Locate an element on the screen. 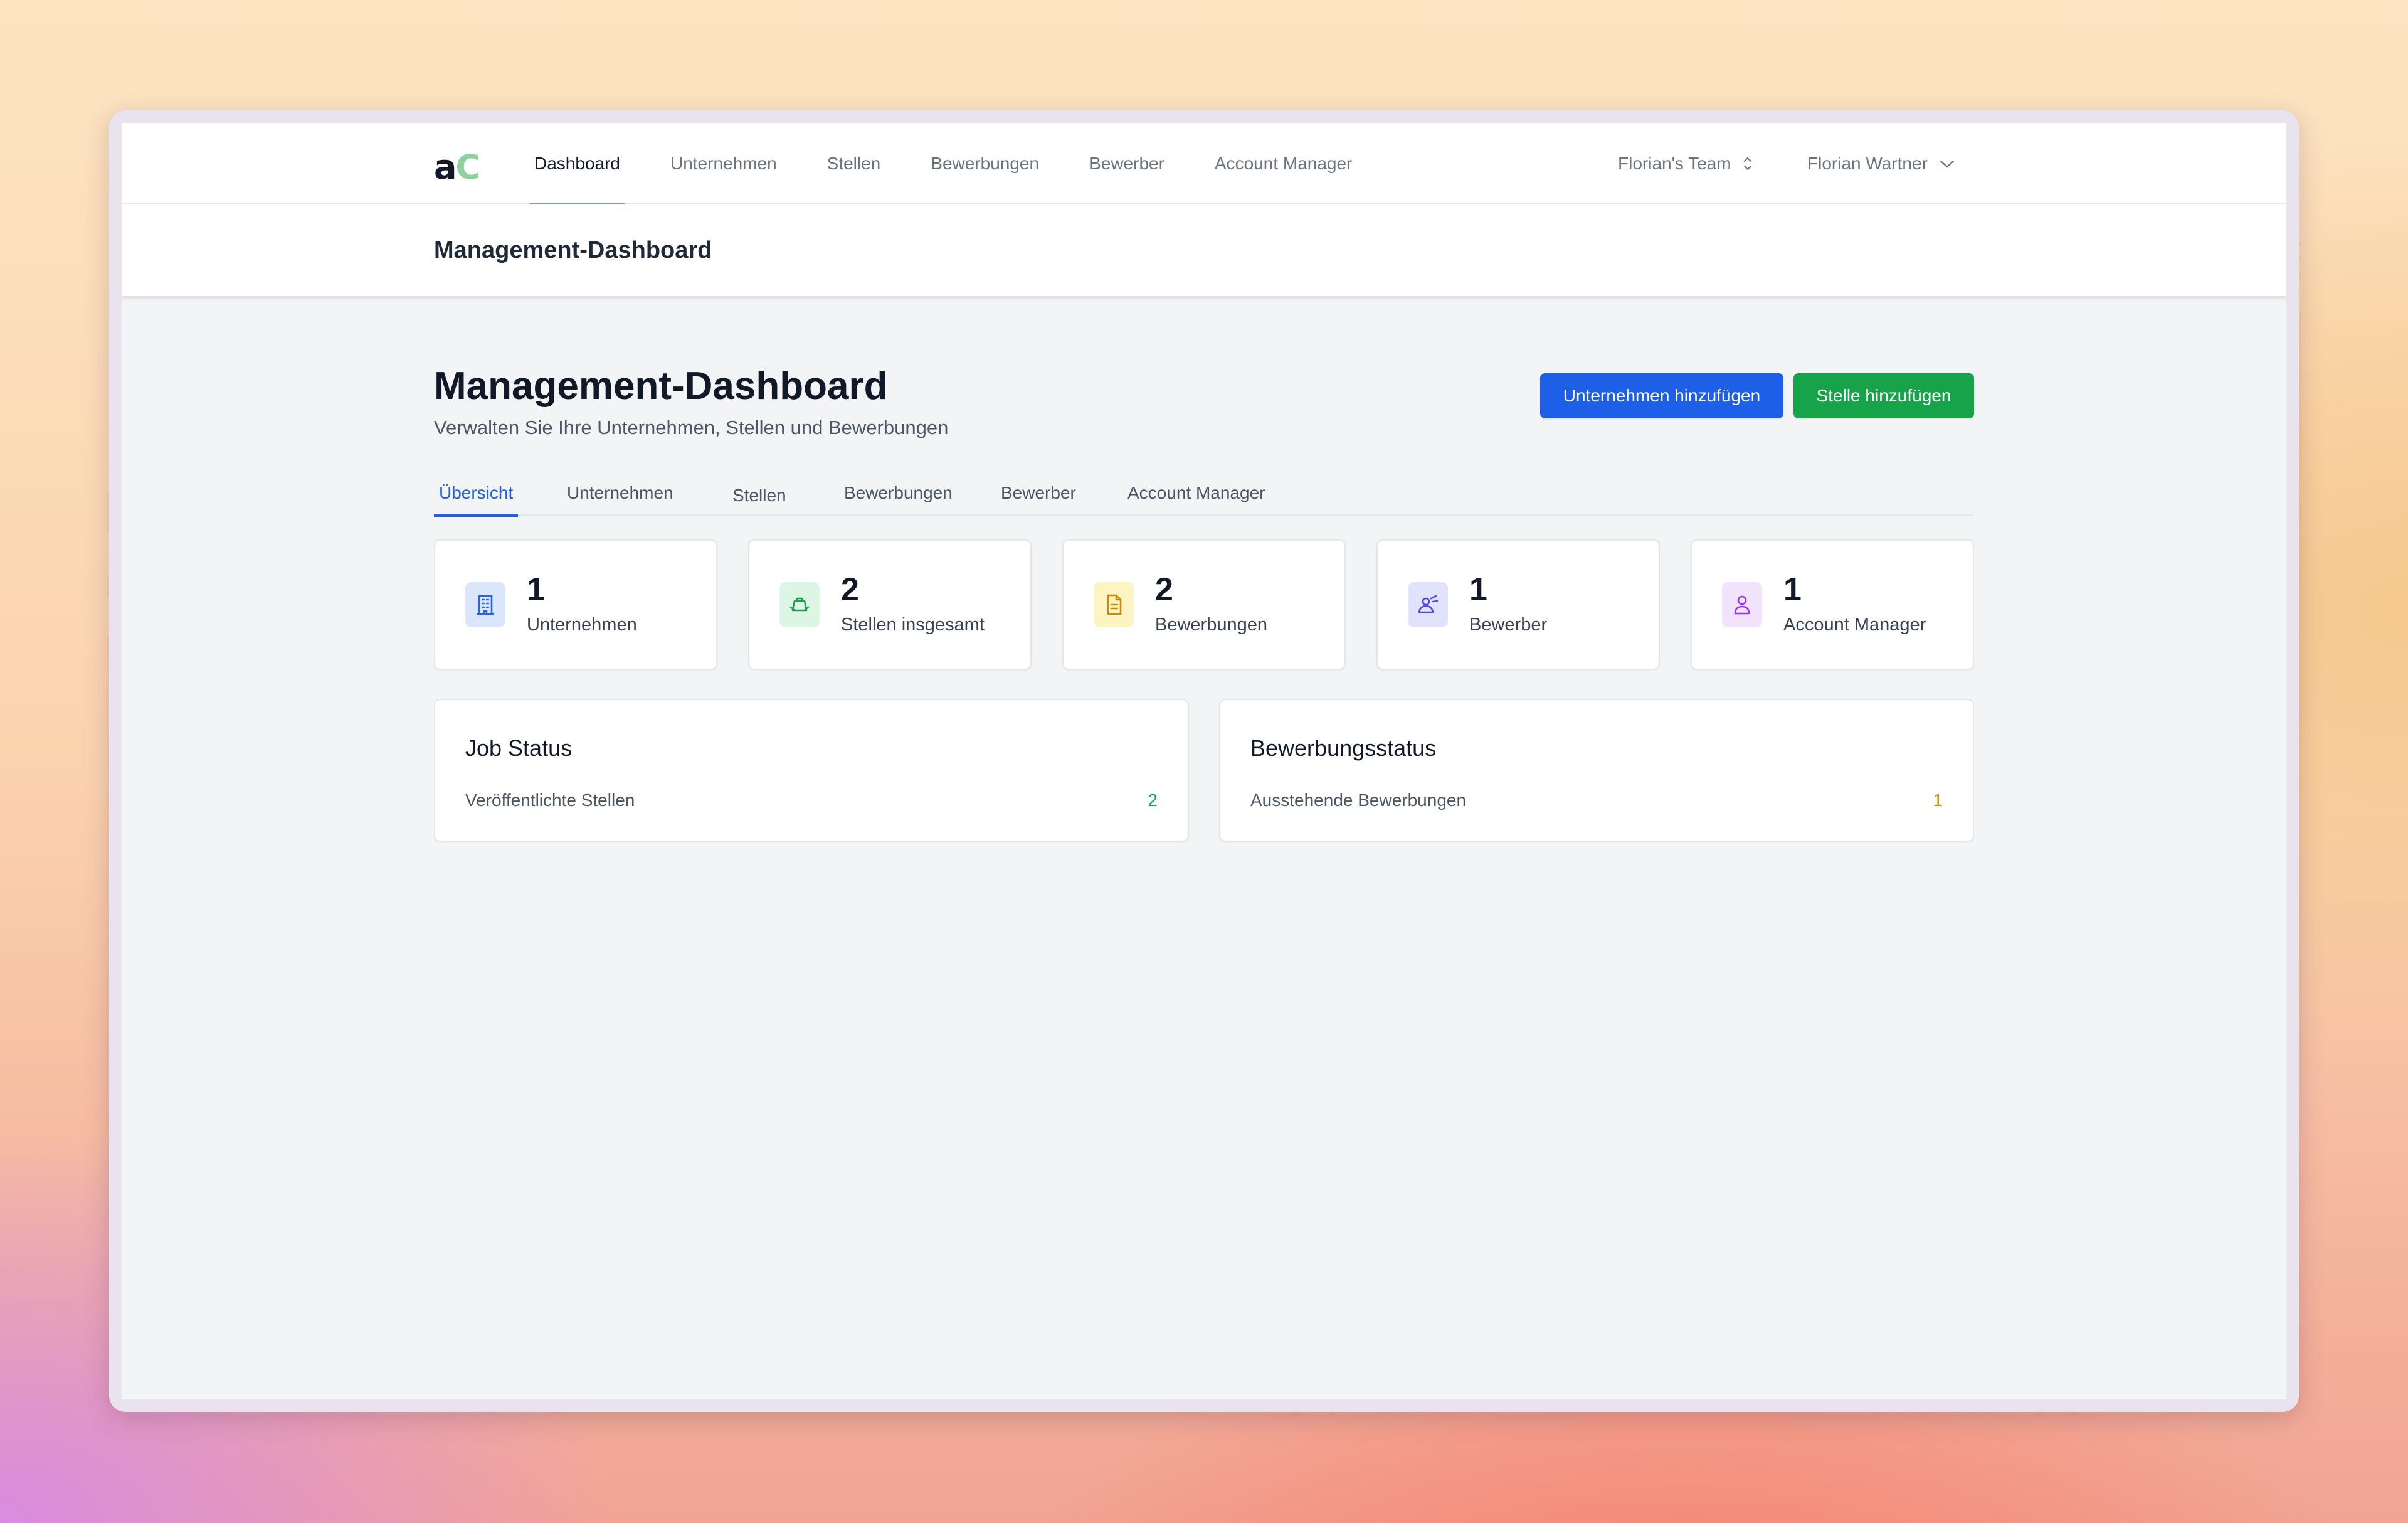  building-icon is located at coordinates (485, 605).